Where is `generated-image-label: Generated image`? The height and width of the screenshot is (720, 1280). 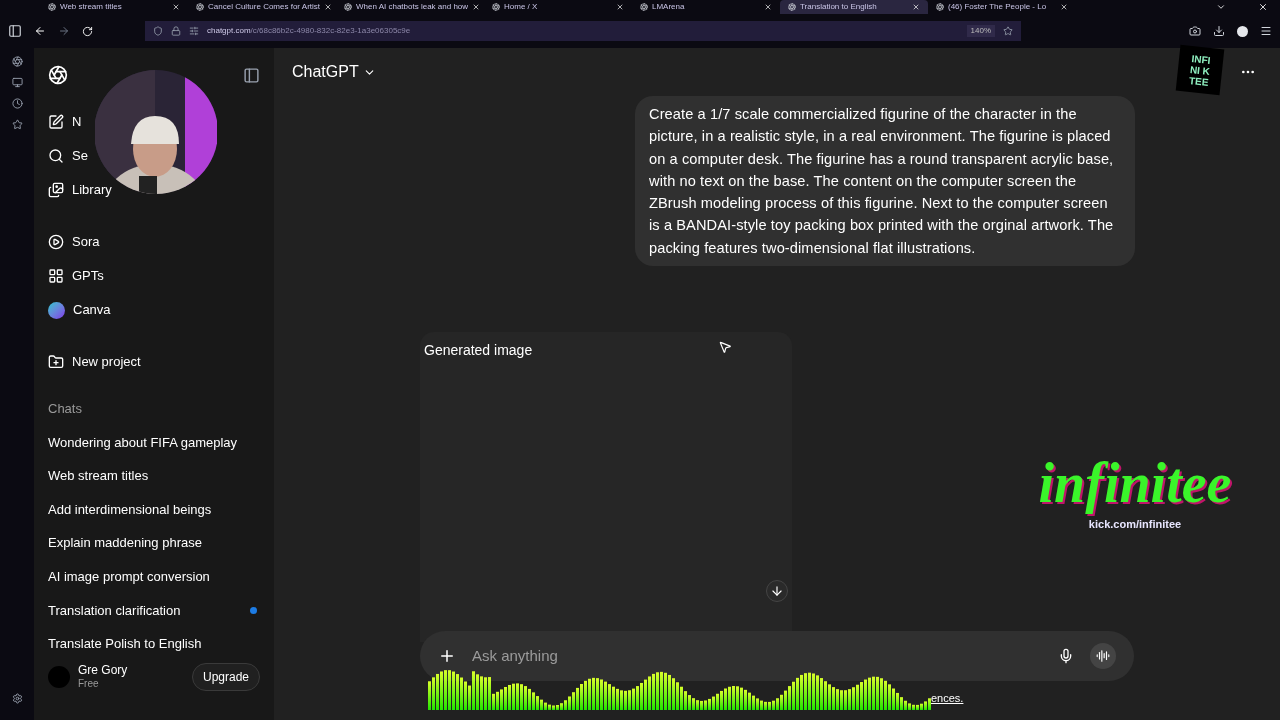 generated-image-label: Generated image is located at coordinates (478, 350).